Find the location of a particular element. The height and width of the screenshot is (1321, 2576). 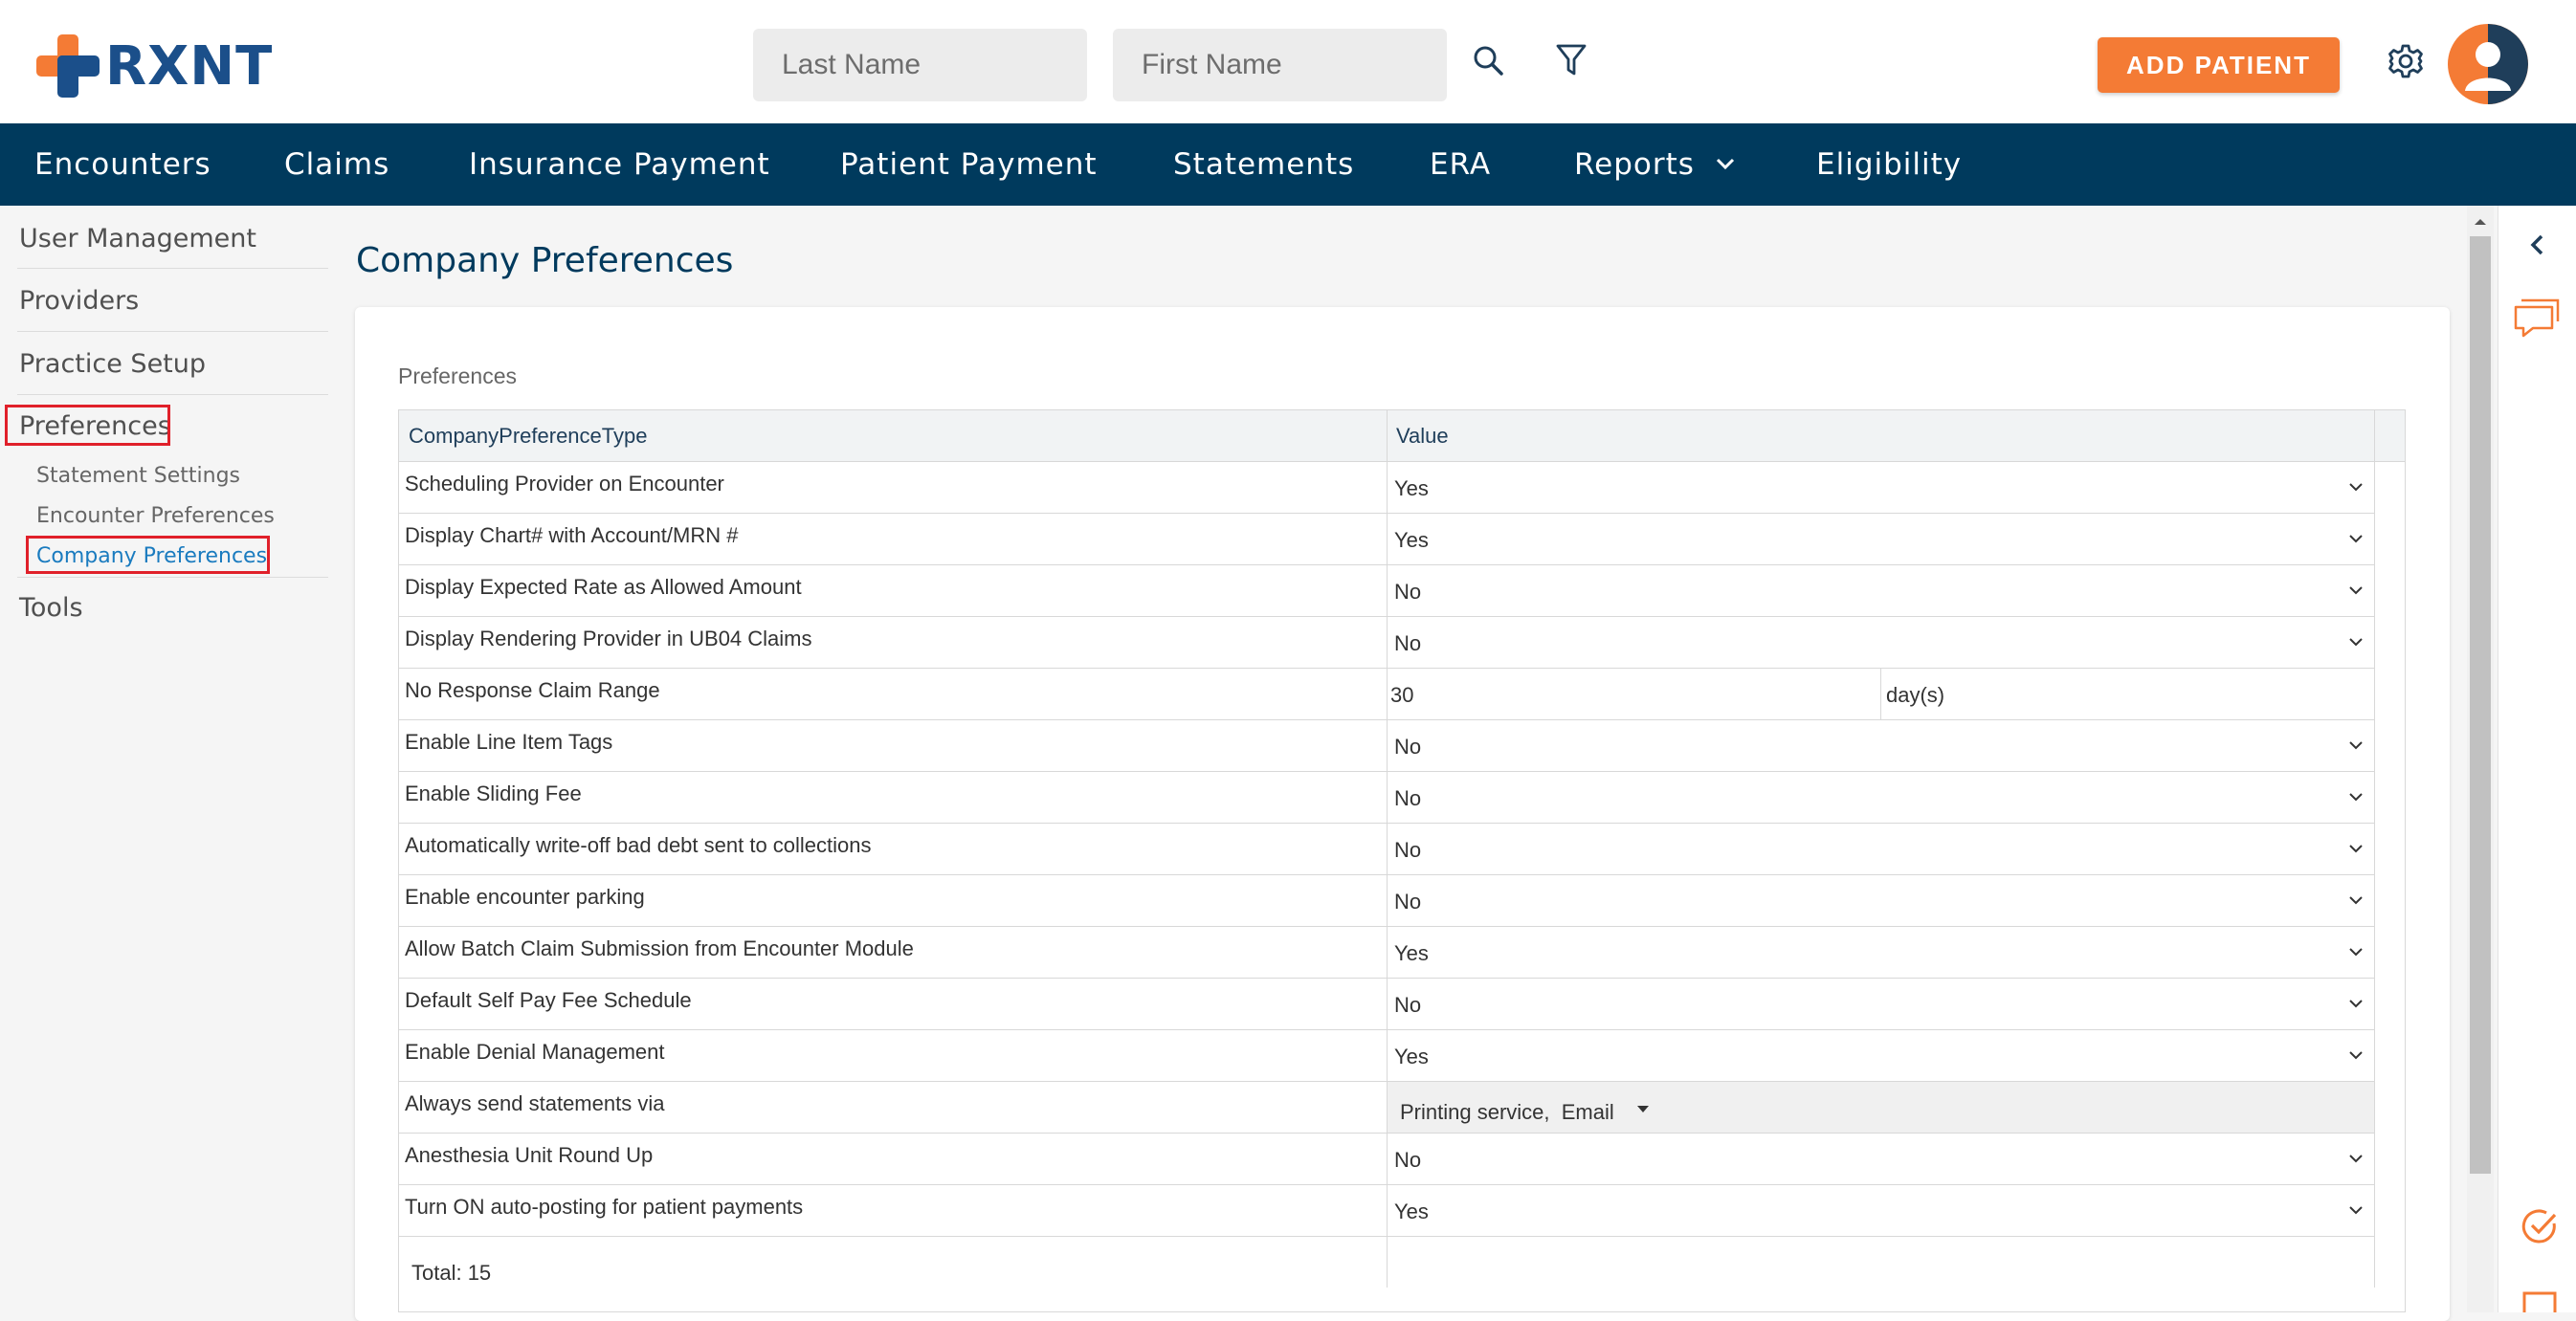

sidebar-subitem-statement-settings: Statement Settings is located at coordinates (138, 476).